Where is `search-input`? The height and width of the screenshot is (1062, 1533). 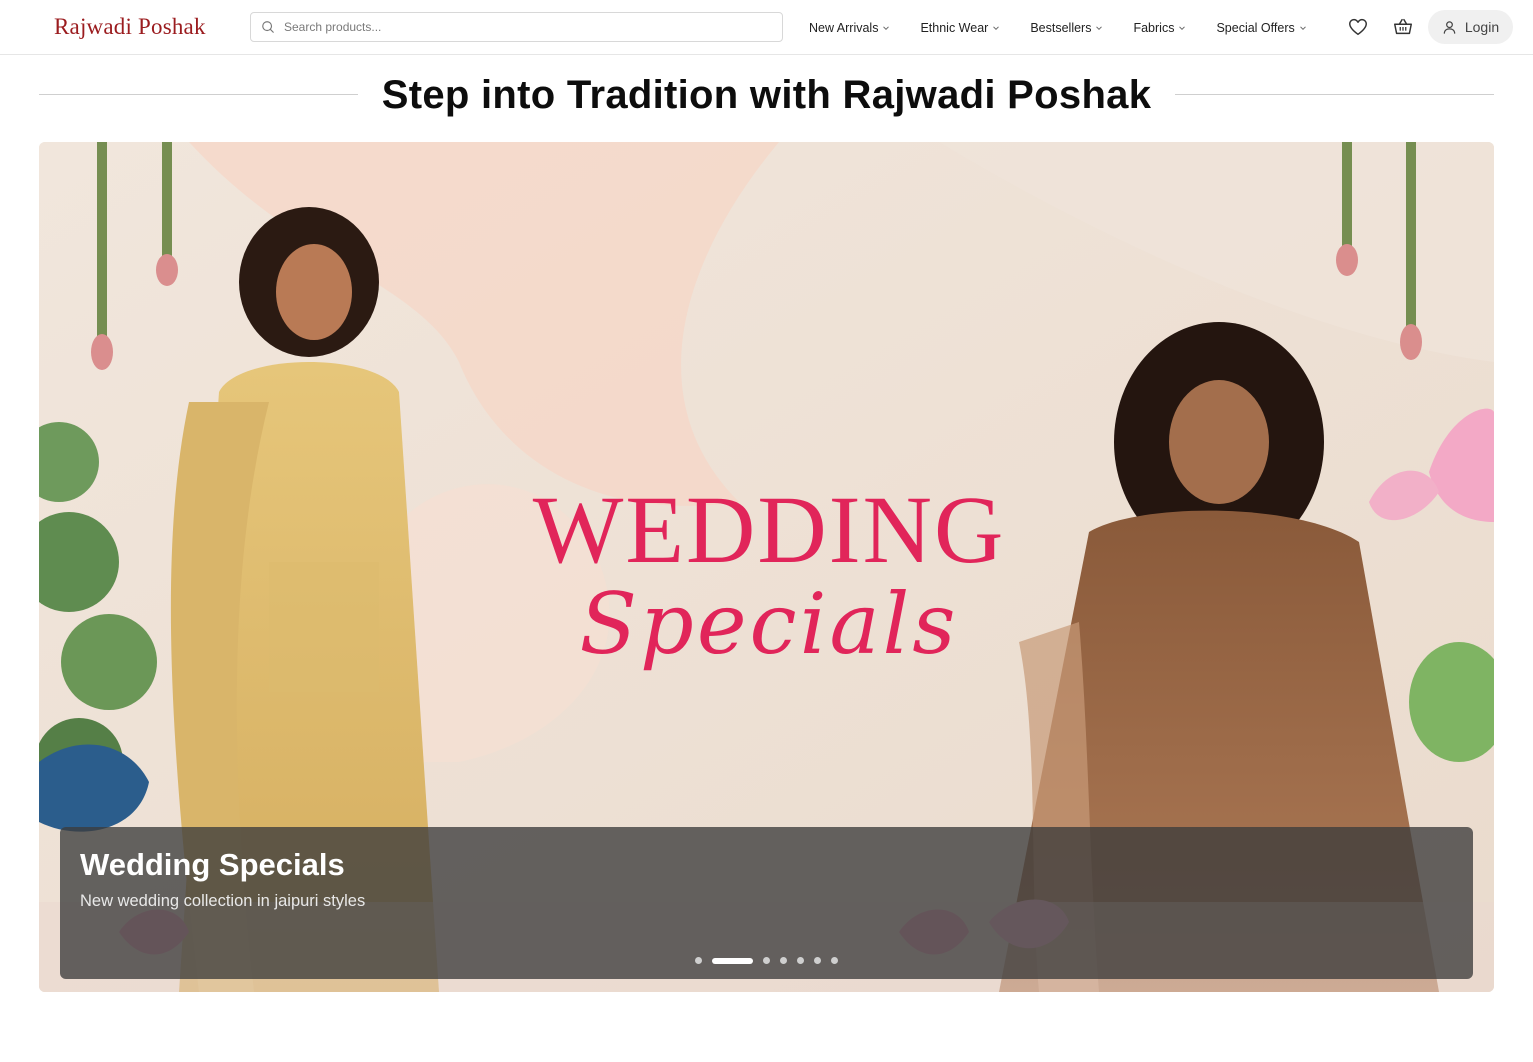 search-input is located at coordinates (524, 27).